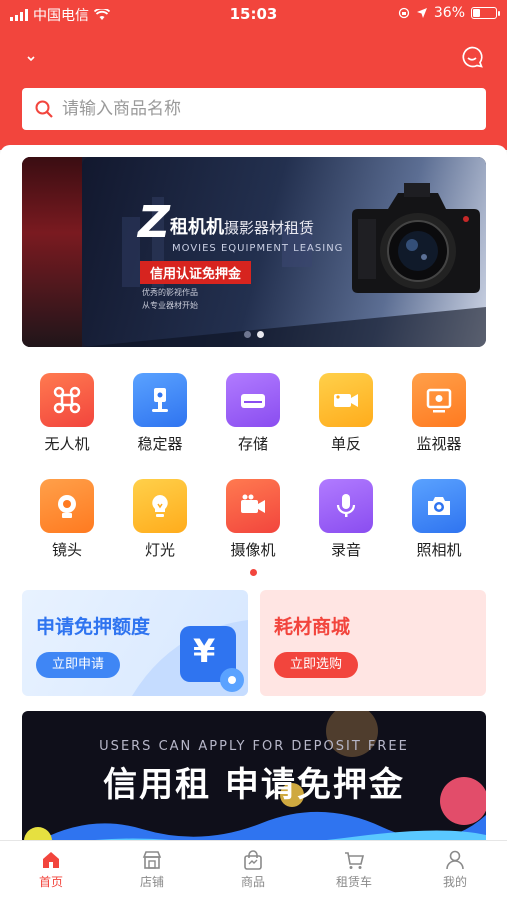  What do you see at coordinates (51, 860) in the screenshot?
I see `home-icon` at bounding box center [51, 860].